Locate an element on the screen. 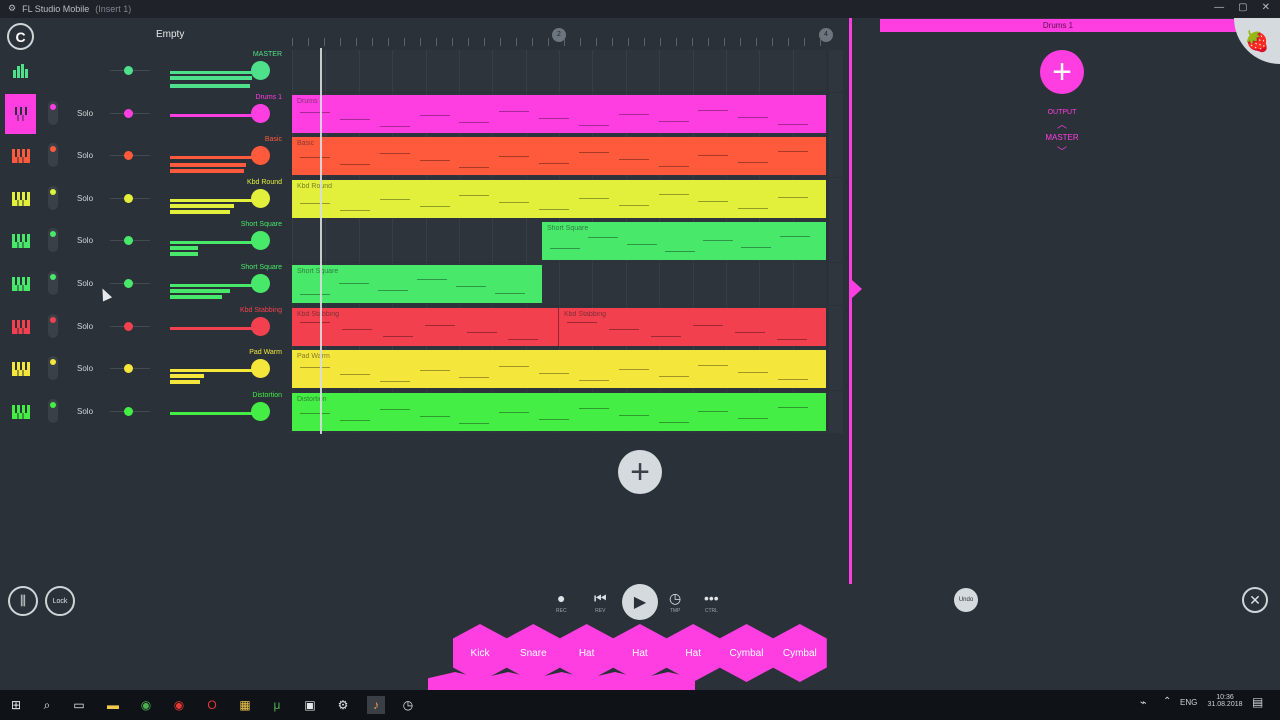  output-target: MASTER is located at coordinates (1062, 137).